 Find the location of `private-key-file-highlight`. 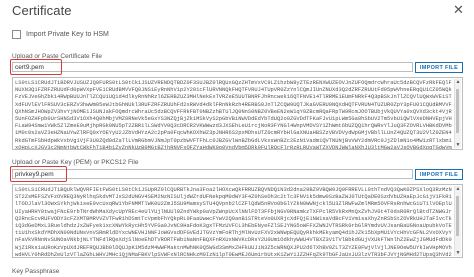

private-key-file-highlight is located at coordinates (38, 174).